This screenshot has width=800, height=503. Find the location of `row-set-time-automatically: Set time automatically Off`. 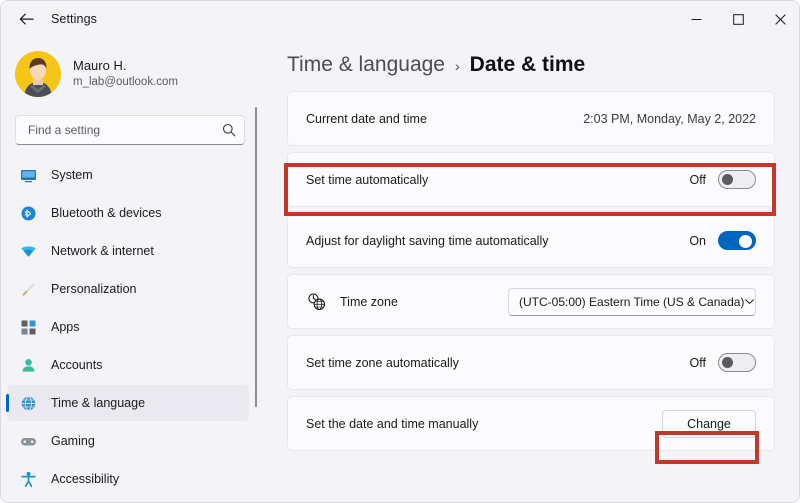

row-set-time-automatically: Set time automatically Off is located at coordinates (531, 179).